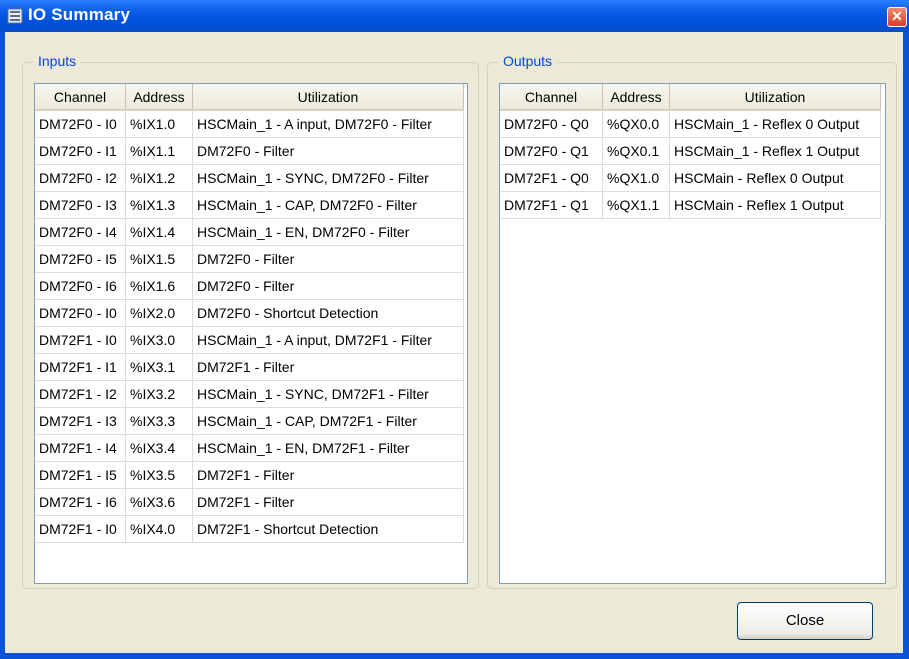 The width and height of the screenshot is (909, 659). Describe the element at coordinates (80, 394) in the screenshot. I see `cell-channel: DM72F1 - I2` at that location.